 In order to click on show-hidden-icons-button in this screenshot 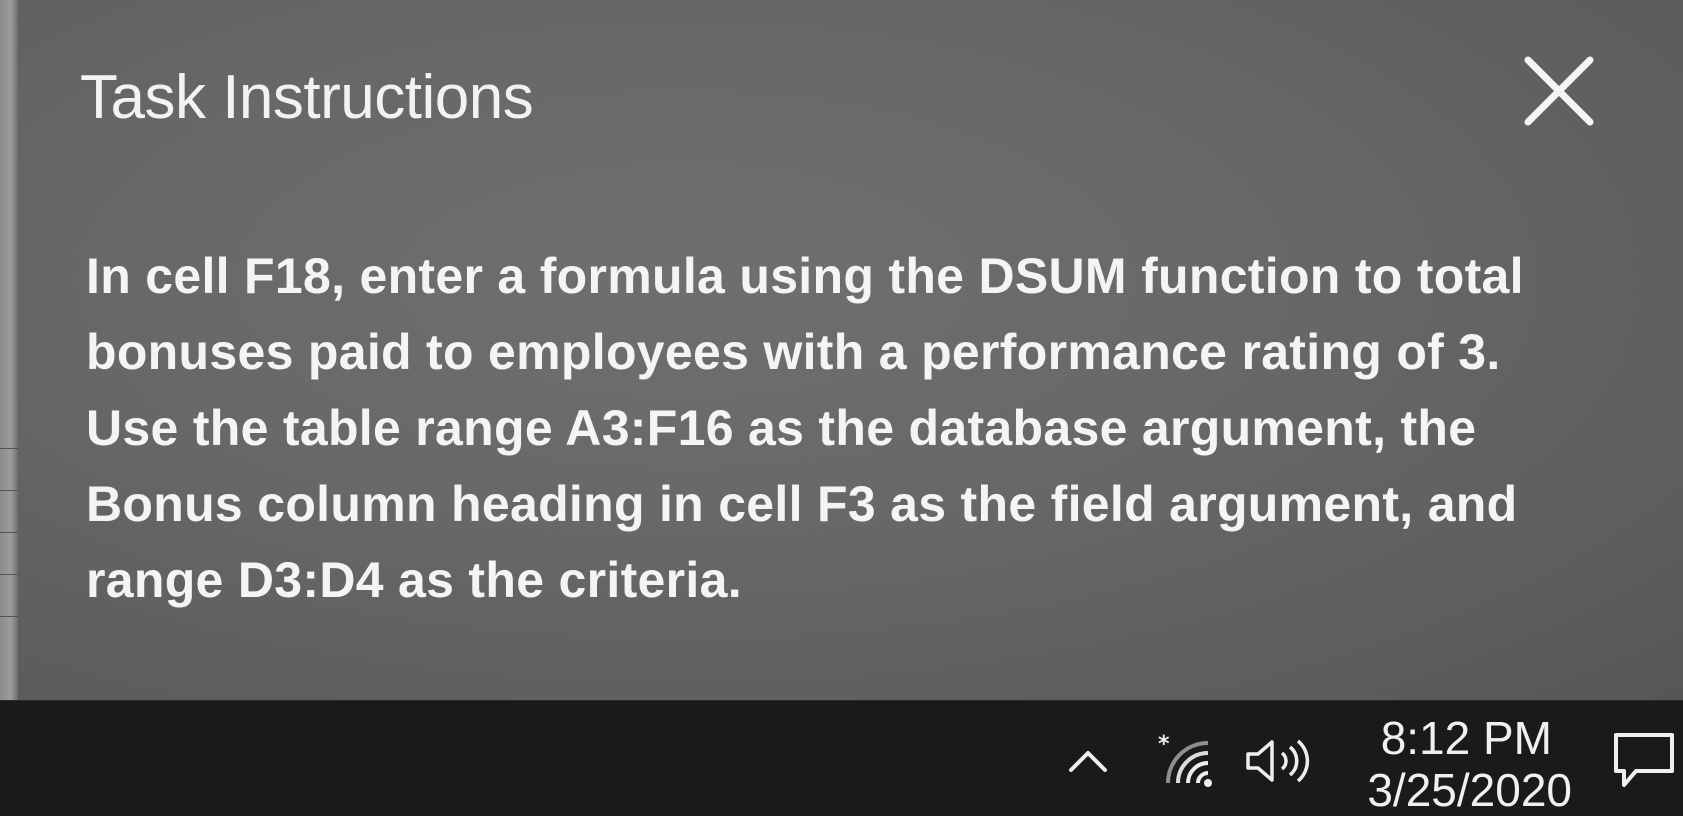, I will do `click(1088, 760)`.